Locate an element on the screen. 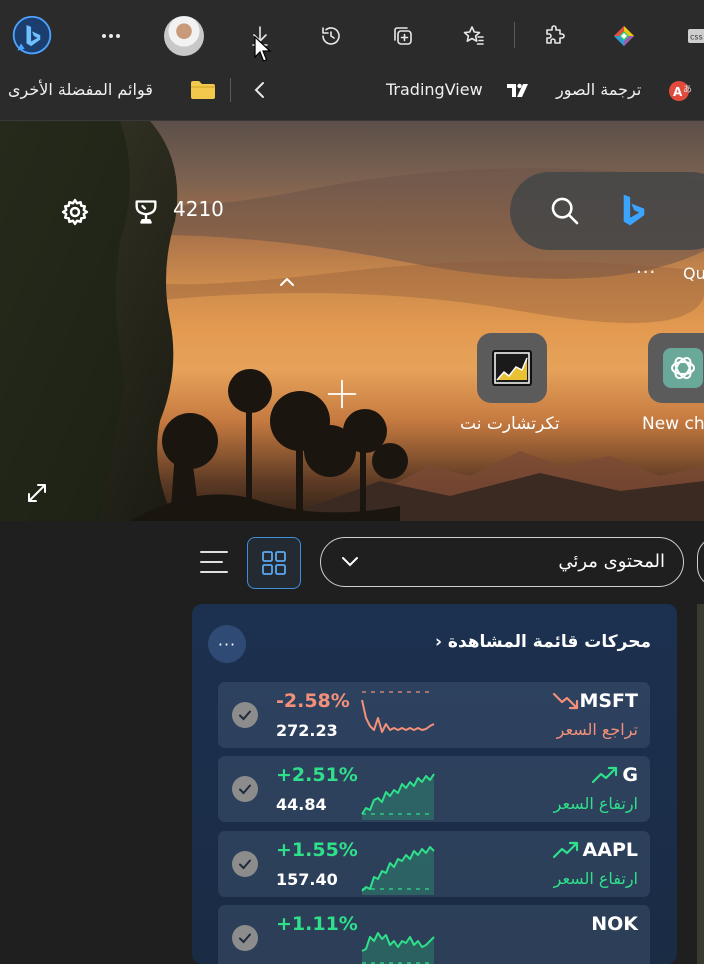  add-site-plus-icon is located at coordinates (342, 394).